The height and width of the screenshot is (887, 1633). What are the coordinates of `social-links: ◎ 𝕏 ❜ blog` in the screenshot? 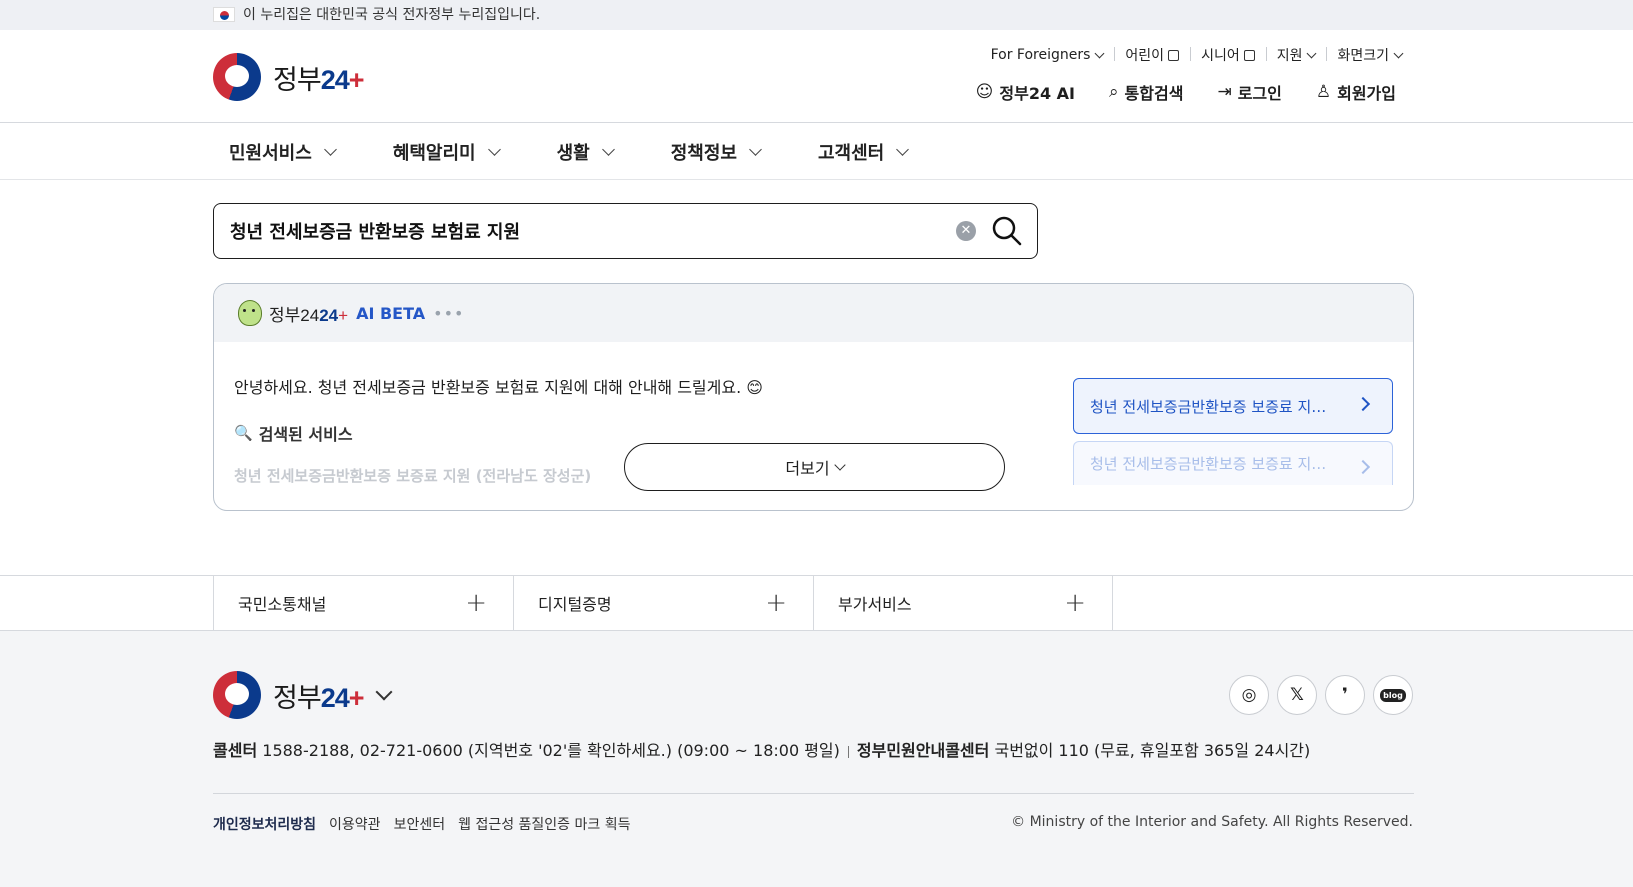 It's located at (1317, 695).